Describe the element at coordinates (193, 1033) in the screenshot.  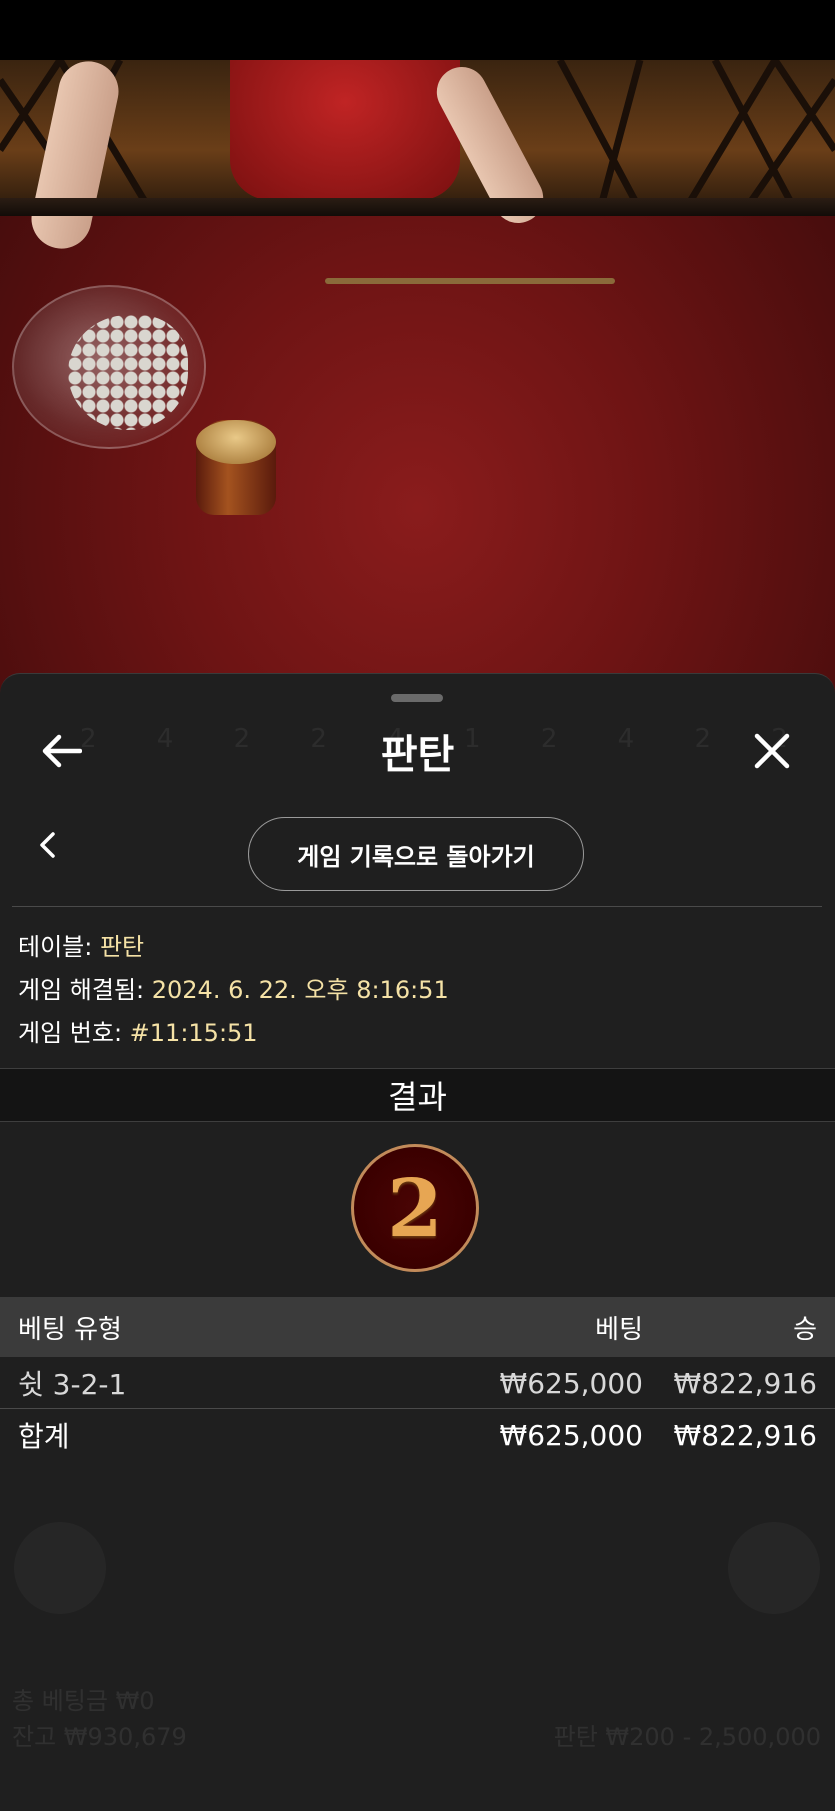
I see `info-number-value: #11:15:51` at that location.